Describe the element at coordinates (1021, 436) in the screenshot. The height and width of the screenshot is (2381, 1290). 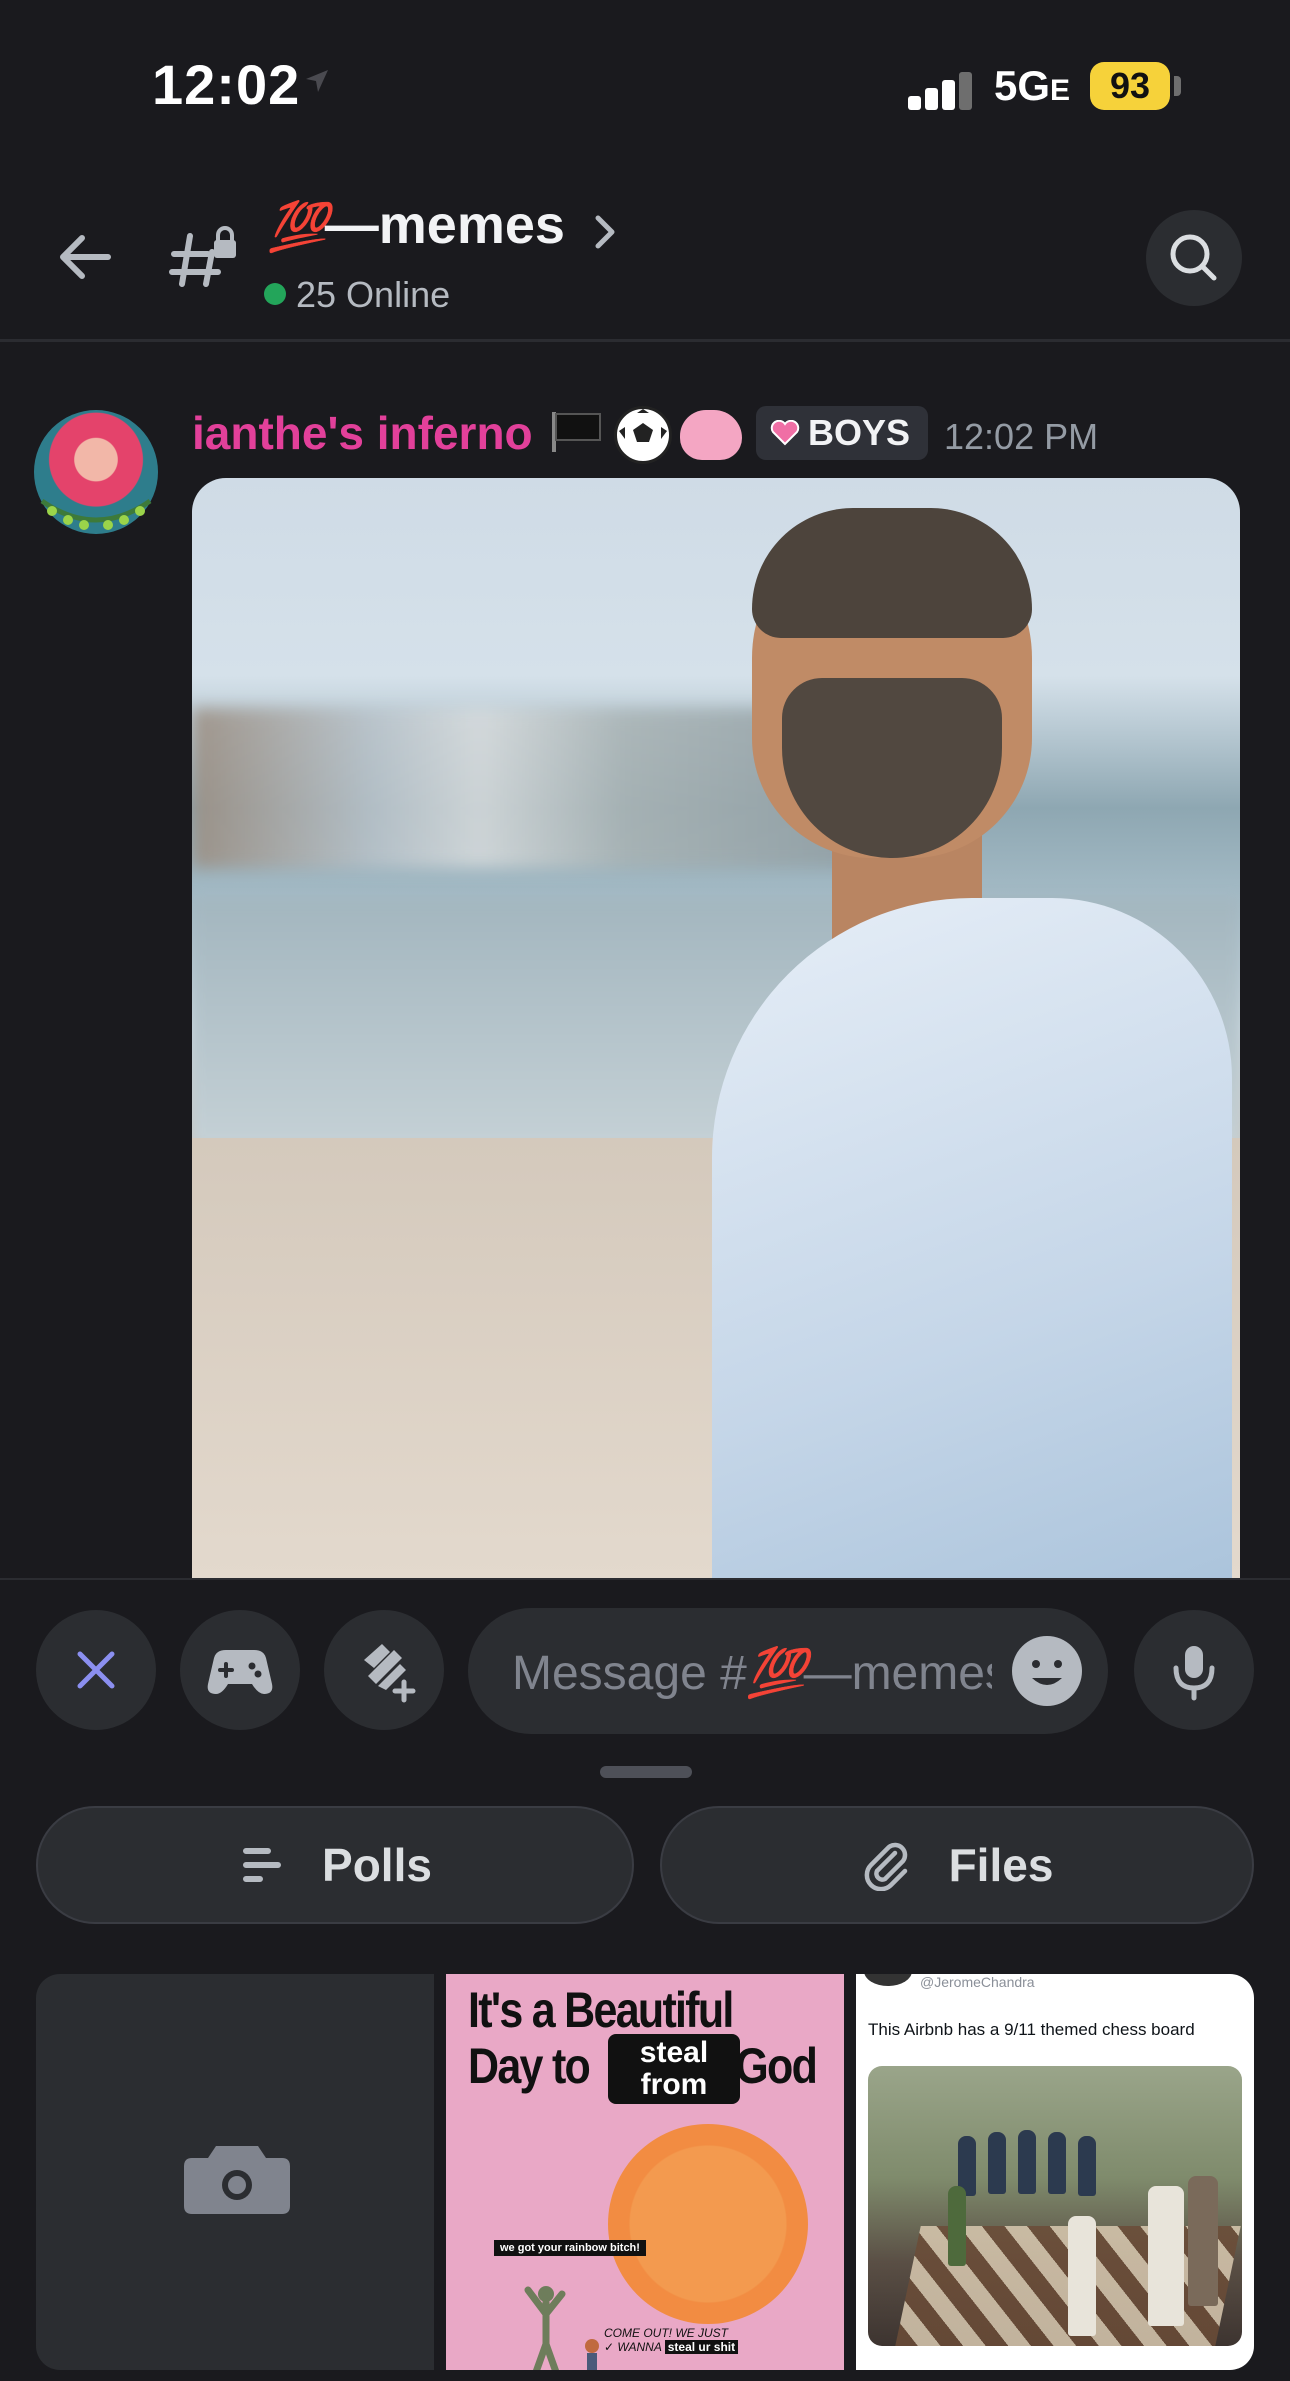
I see `message-timestamp: 12:02 PM` at that location.